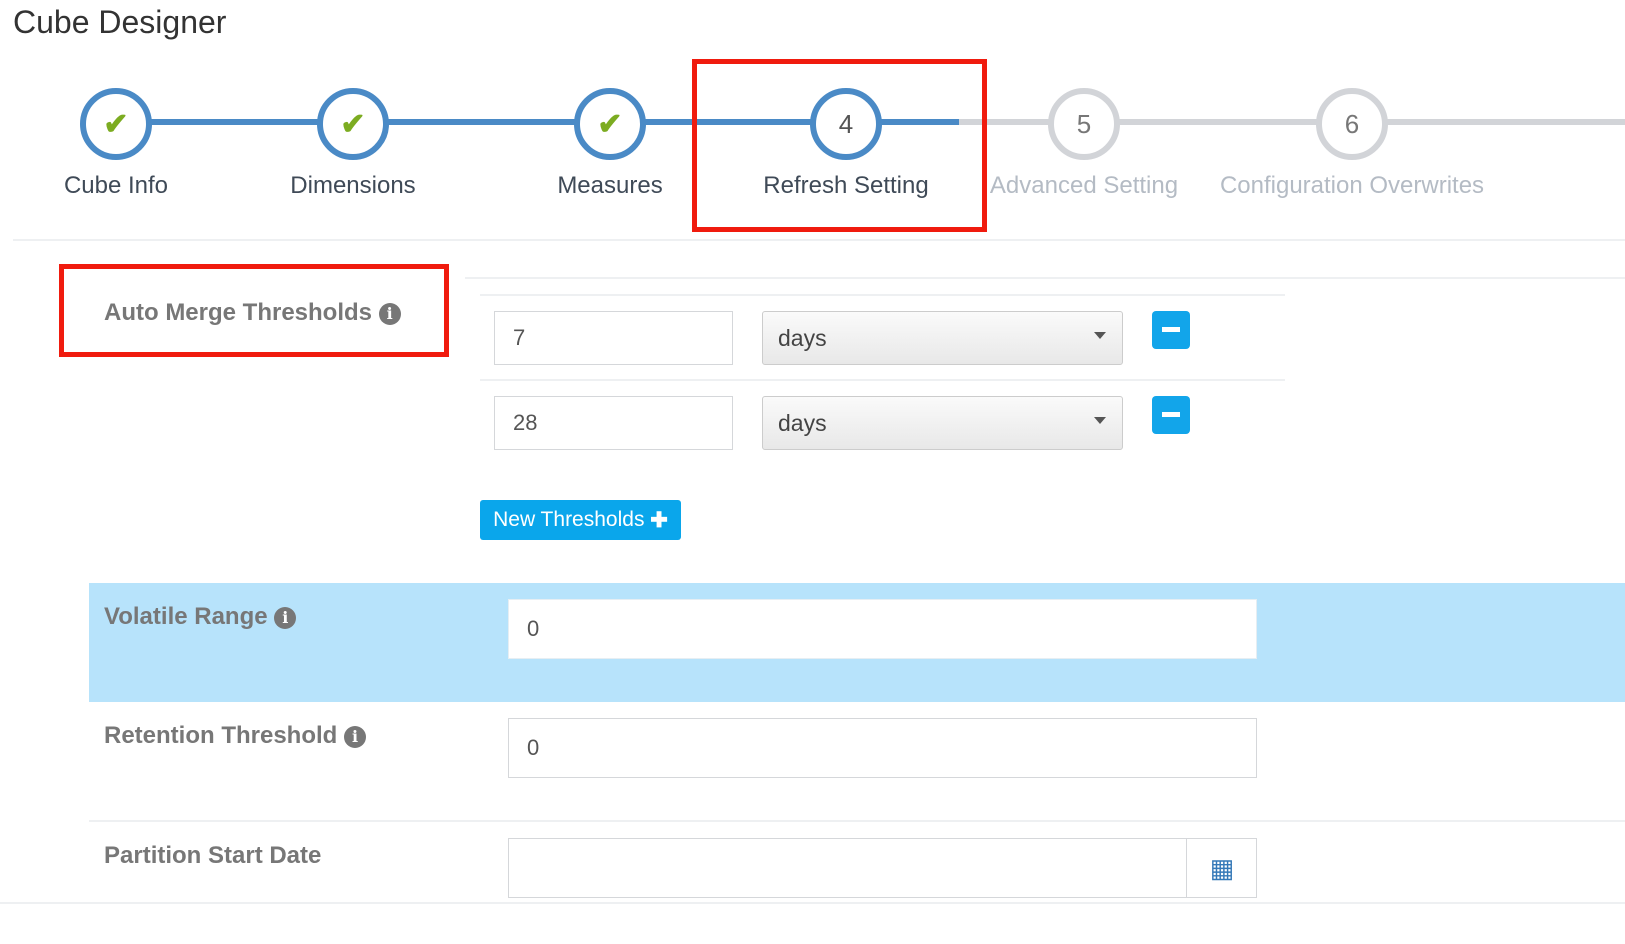 The width and height of the screenshot is (1625, 944). I want to click on calendar-icon: ▦, so click(1221, 868).